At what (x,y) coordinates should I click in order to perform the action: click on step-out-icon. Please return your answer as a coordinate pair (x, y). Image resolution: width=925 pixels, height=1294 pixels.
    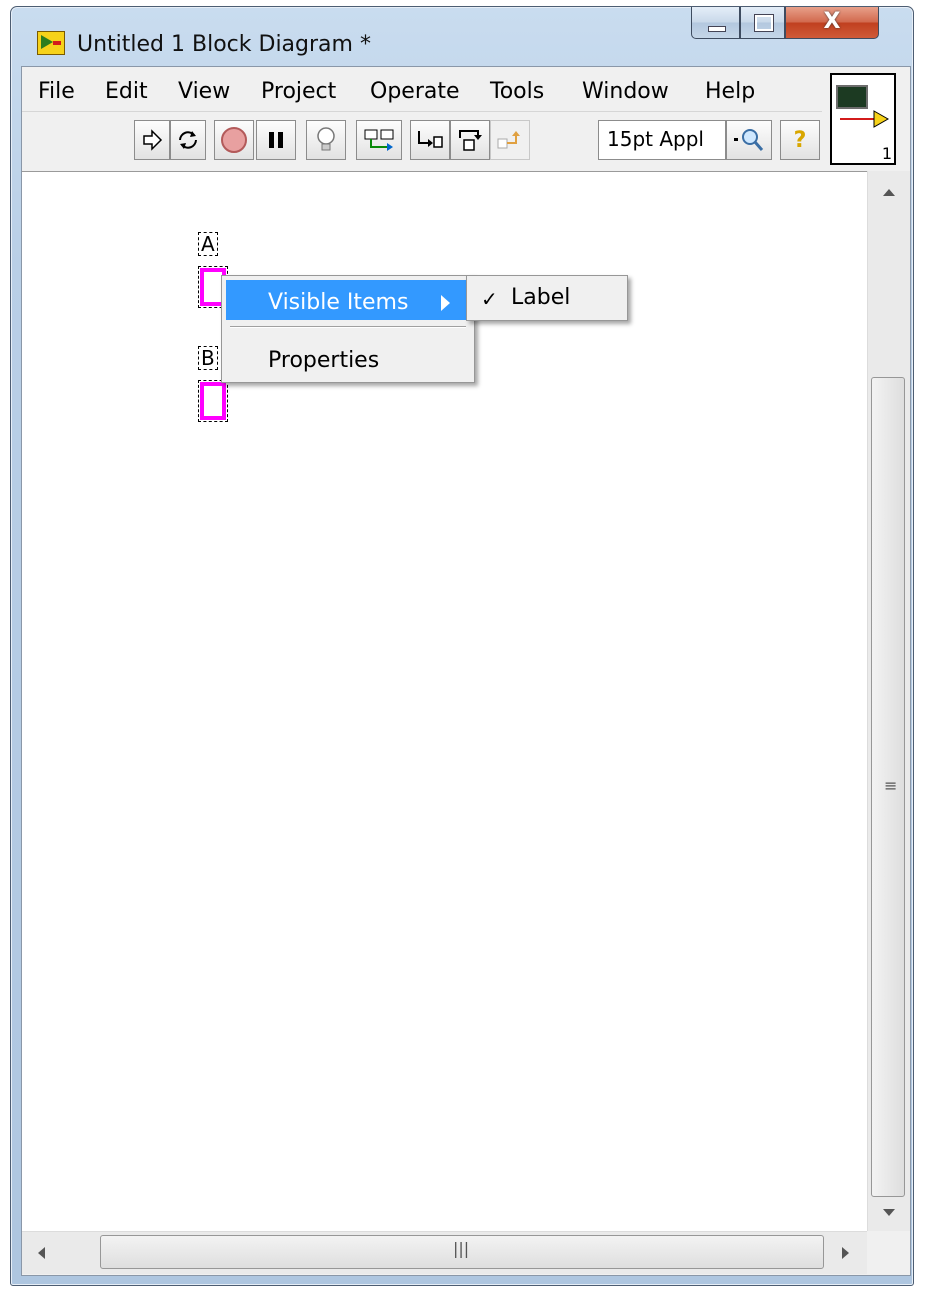
    Looking at the image, I should click on (508, 140).